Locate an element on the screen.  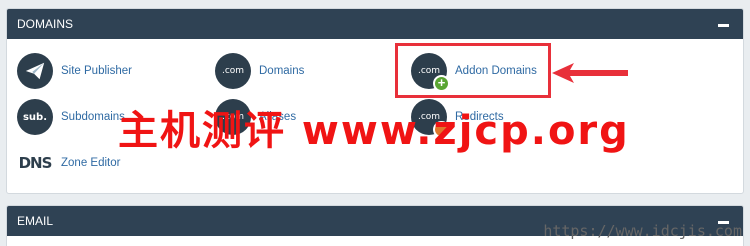
domains-panel-title: DOMAINS is located at coordinates (45, 24).